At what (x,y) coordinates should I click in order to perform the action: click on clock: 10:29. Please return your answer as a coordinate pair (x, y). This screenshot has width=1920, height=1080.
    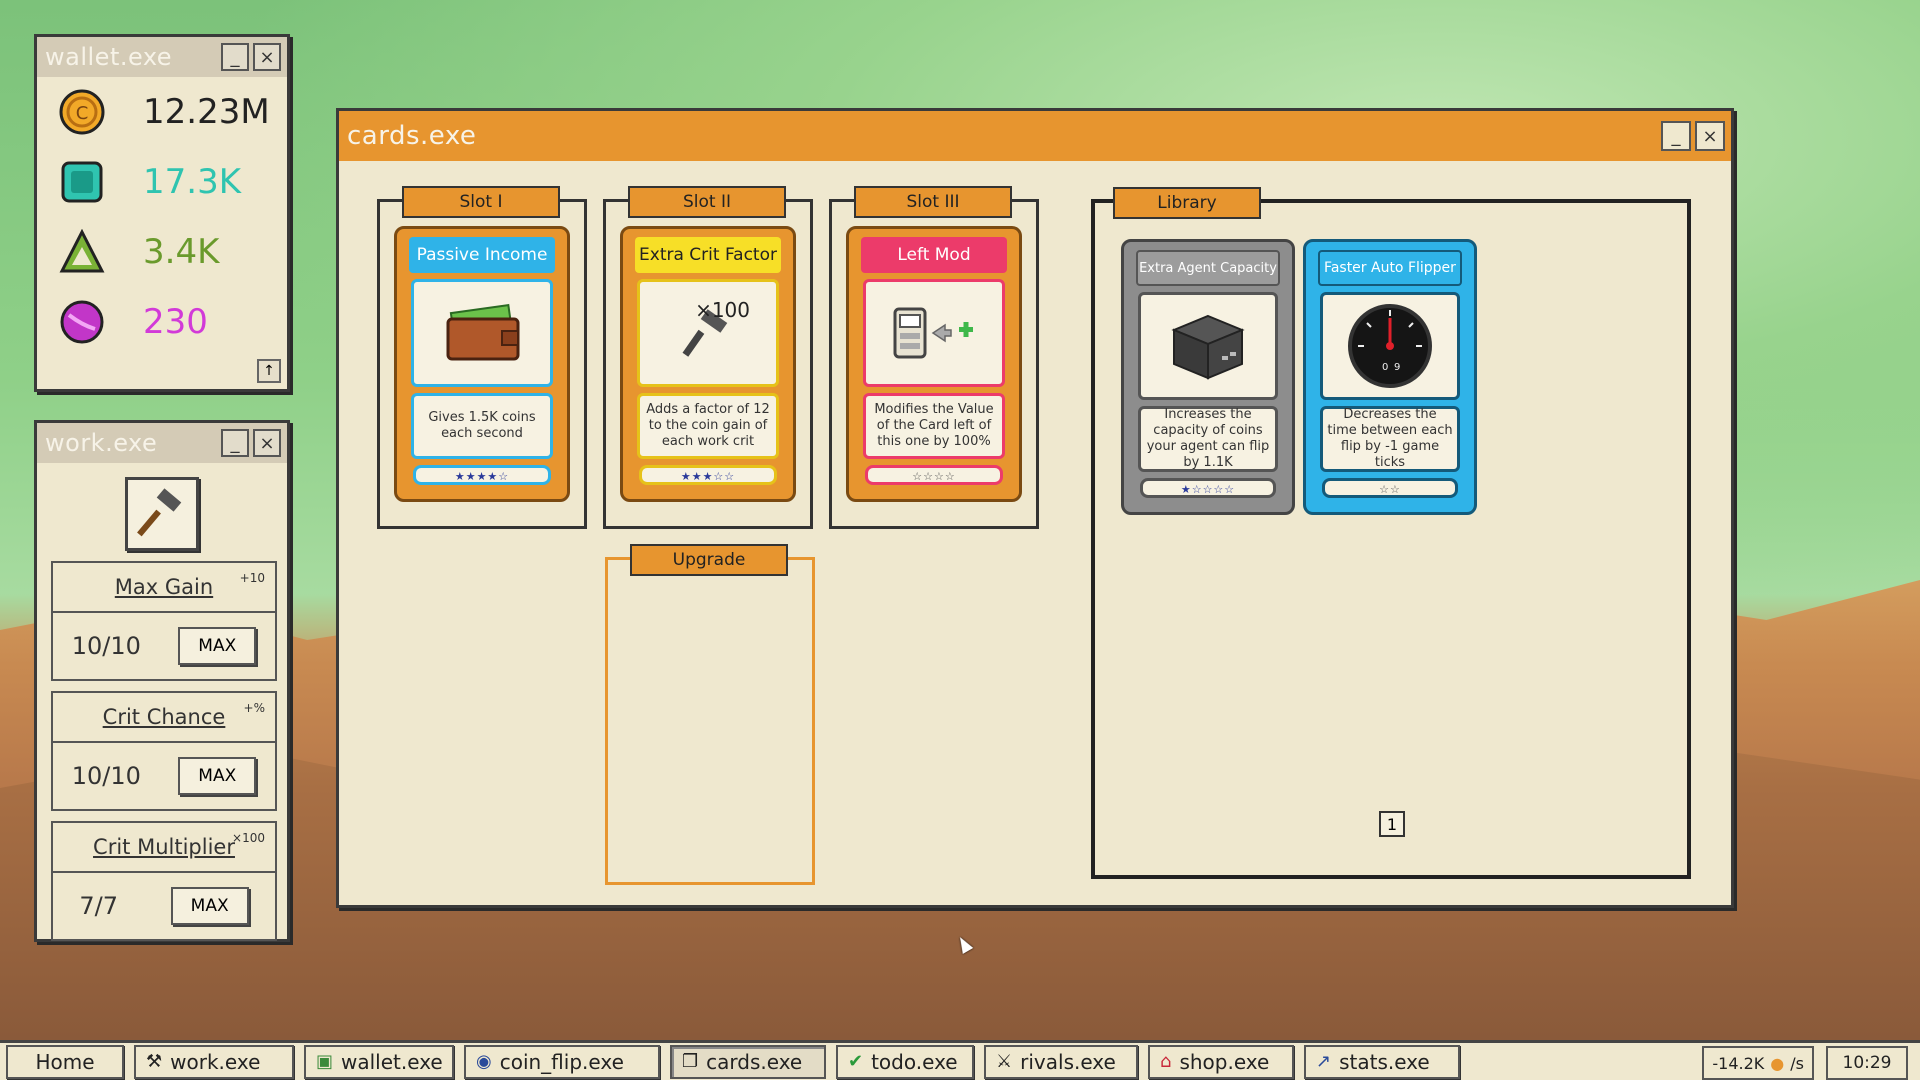
    Looking at the image, I should click on (1867, 1063).